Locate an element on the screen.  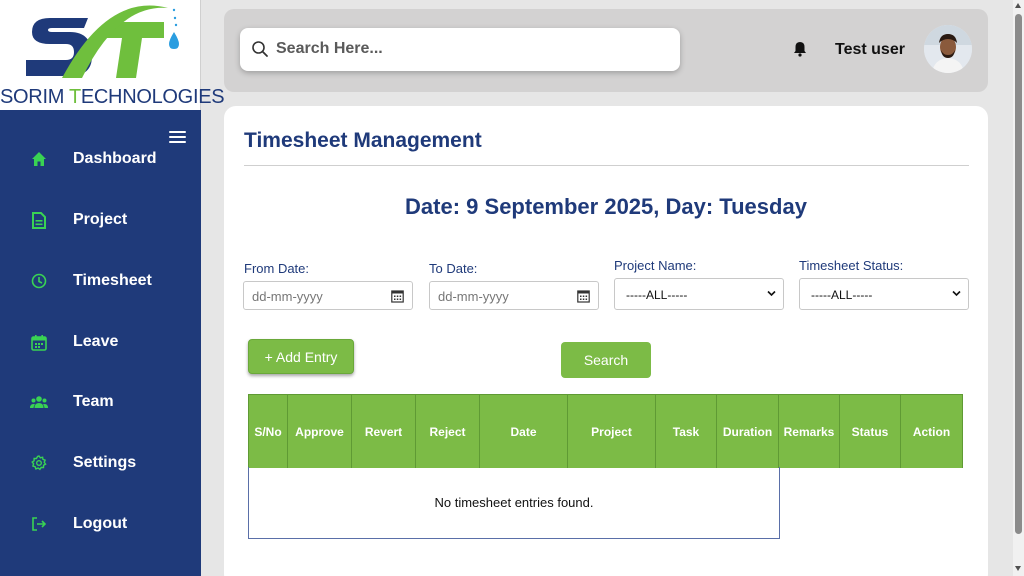
column-header: S/No is located at coordinates (268, 431).